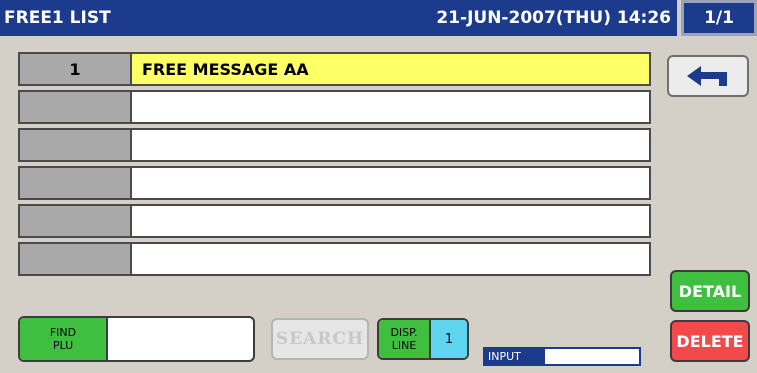 This screenshot has width=757, height=373. Describe the element at coordinates (64, 339) in the screenshot. I see `find-plu-label: FIND PLU` at that location.